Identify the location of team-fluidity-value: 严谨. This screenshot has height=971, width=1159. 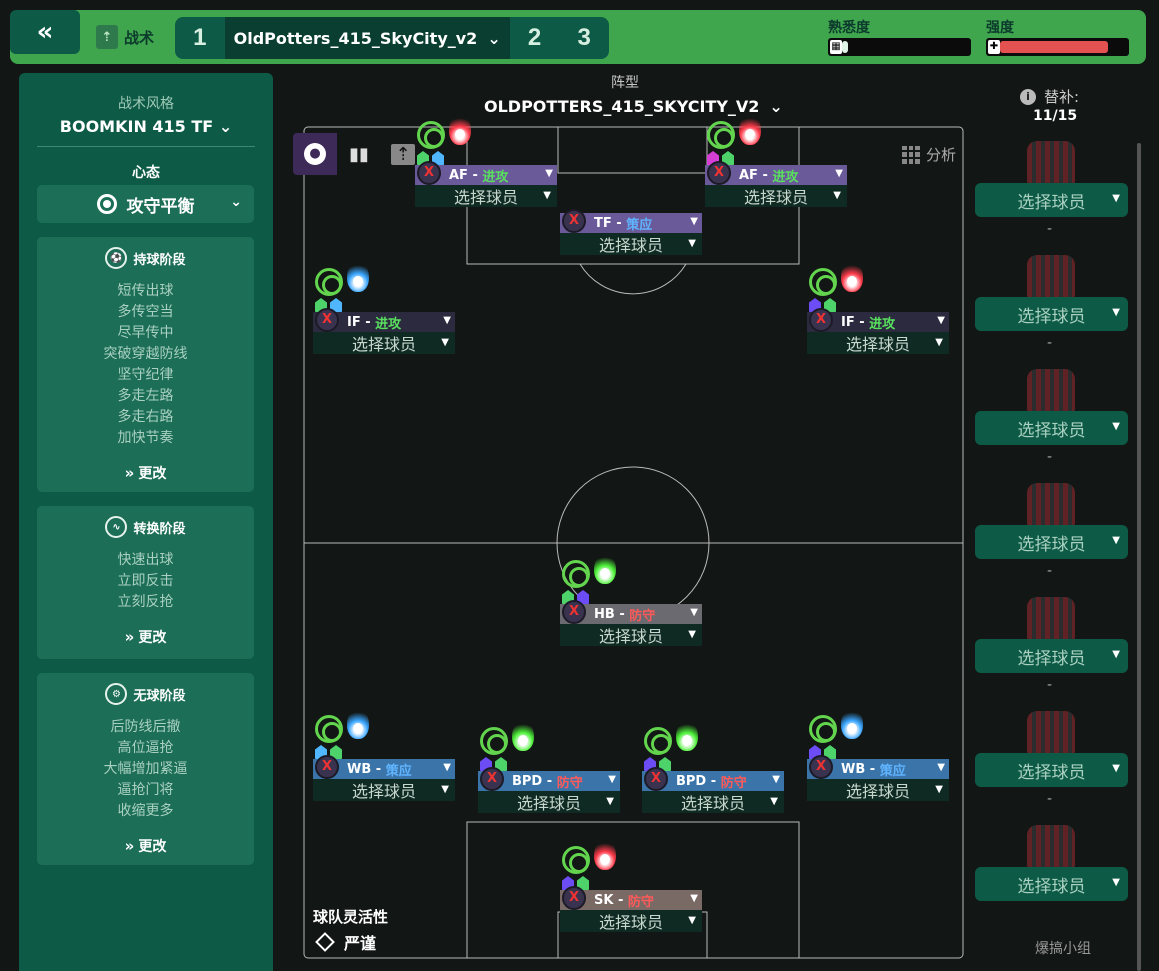
(345, 942).